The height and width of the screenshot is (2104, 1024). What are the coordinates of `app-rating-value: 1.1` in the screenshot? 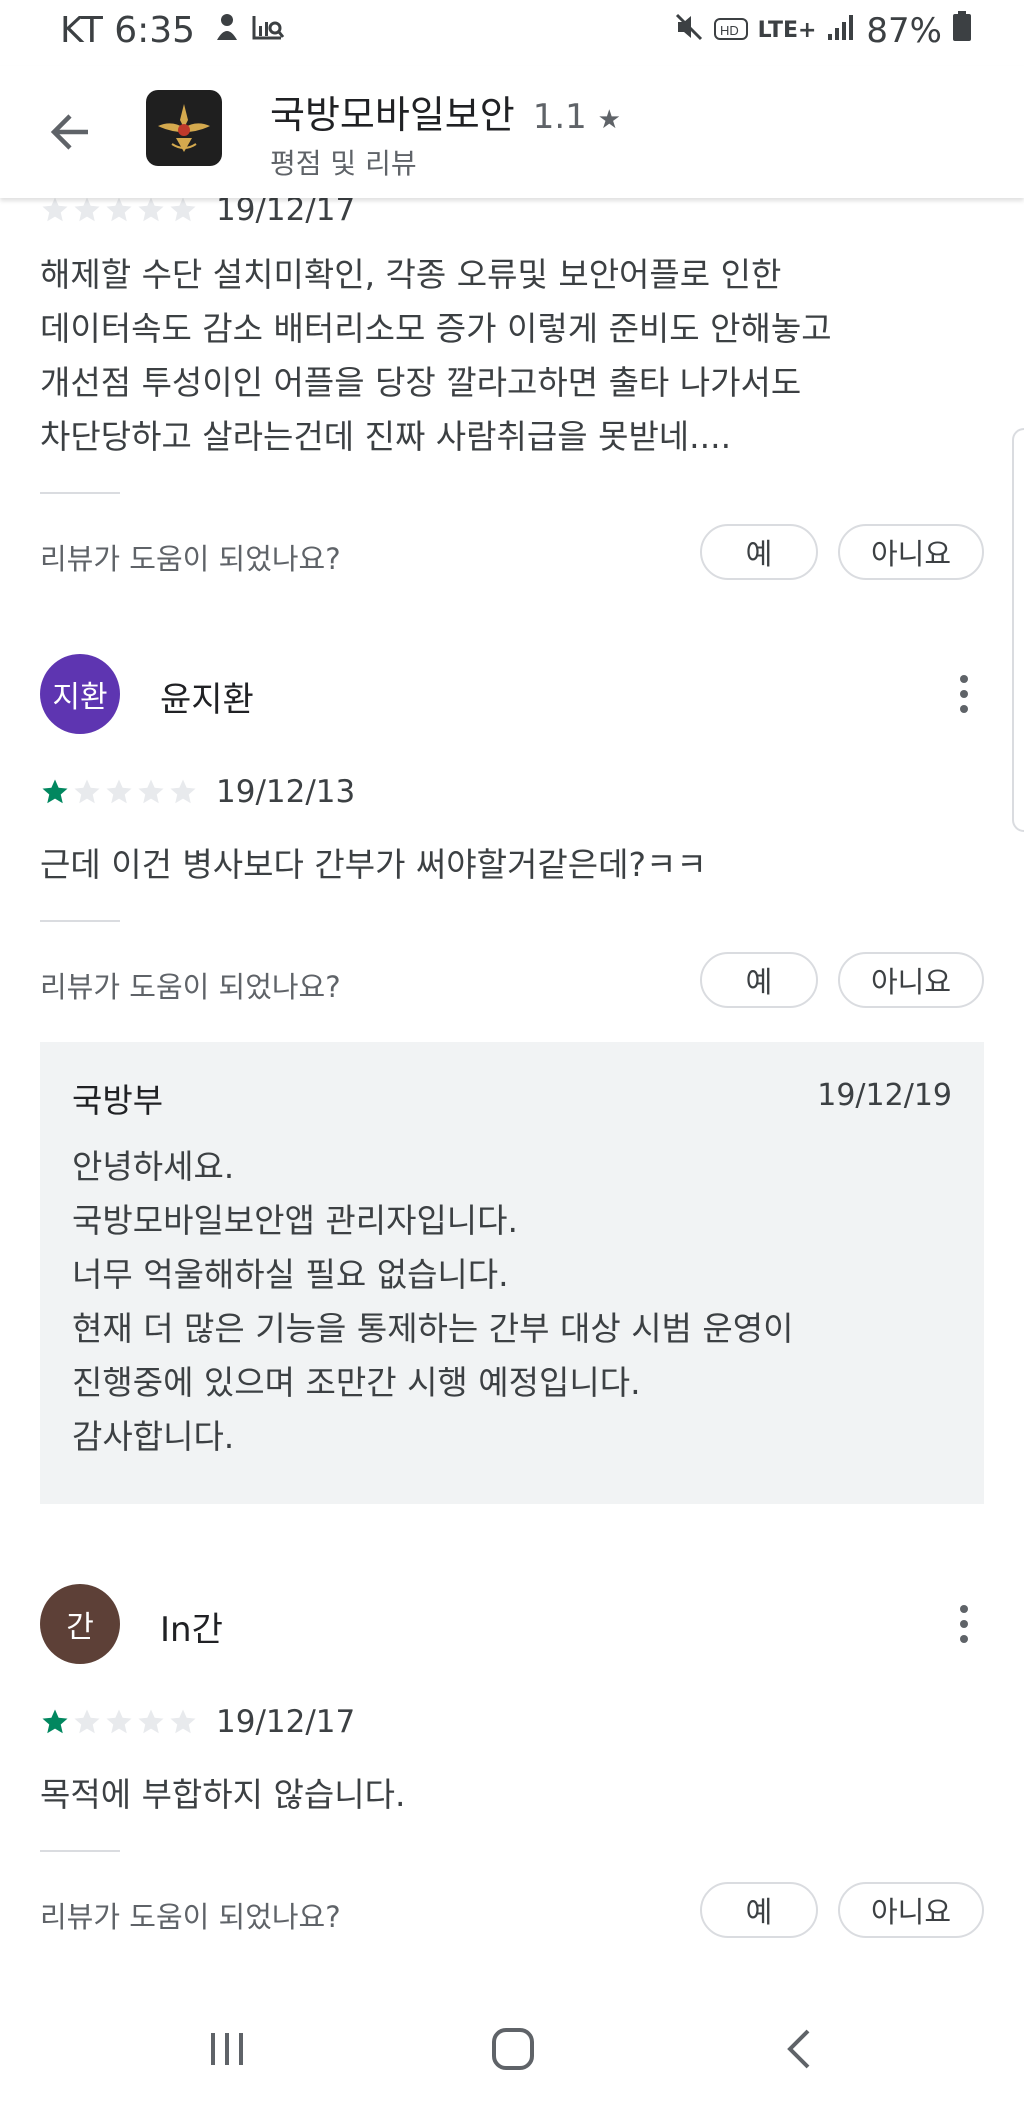 It's located at (559, 117).